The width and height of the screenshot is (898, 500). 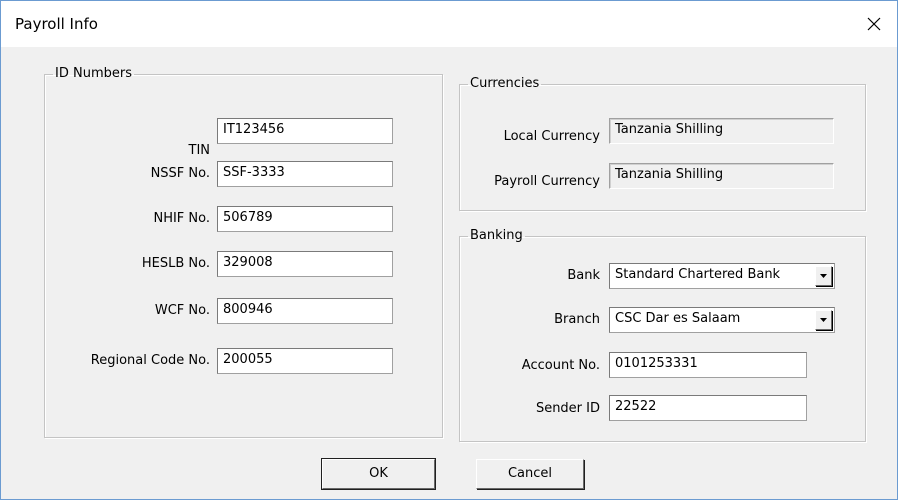 What do you see at coordinates (378, 474) in the screenshot?
I see `ok-button: OK` at bounding box center [378, 474].